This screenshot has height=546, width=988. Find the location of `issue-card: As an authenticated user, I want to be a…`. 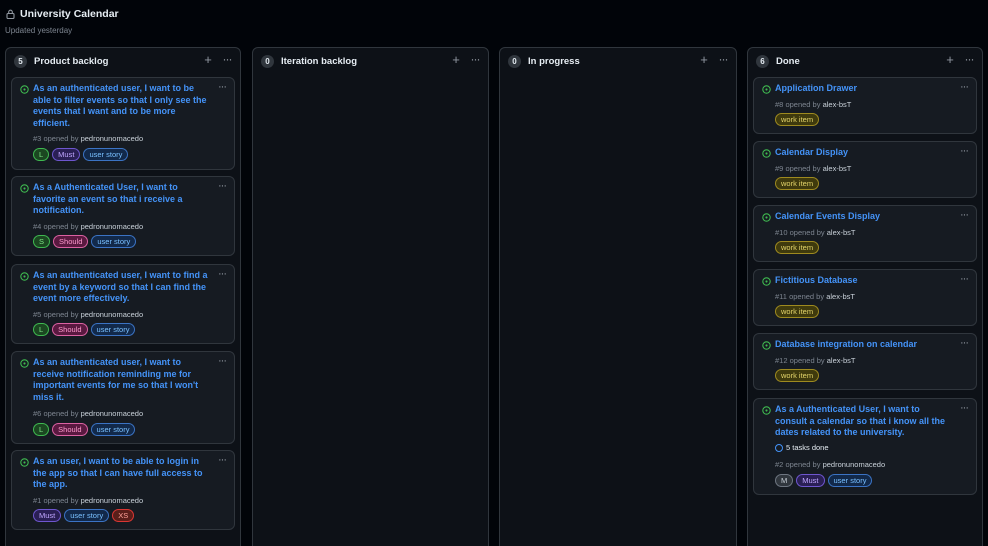

issue-card: As an authenticated user, I want to be a… is located at coordinates (123, 123).